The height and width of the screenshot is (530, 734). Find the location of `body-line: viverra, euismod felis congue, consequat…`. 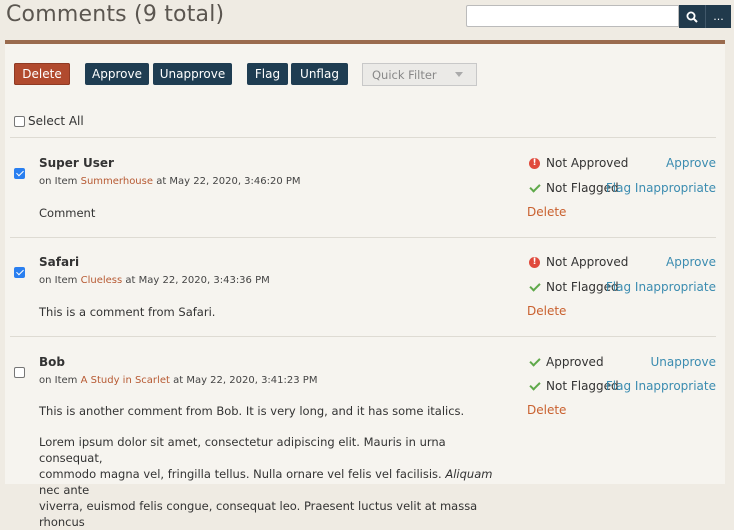

body-line: viverra, euismod felis congue, consequat… is located at coordinates (258, 514).